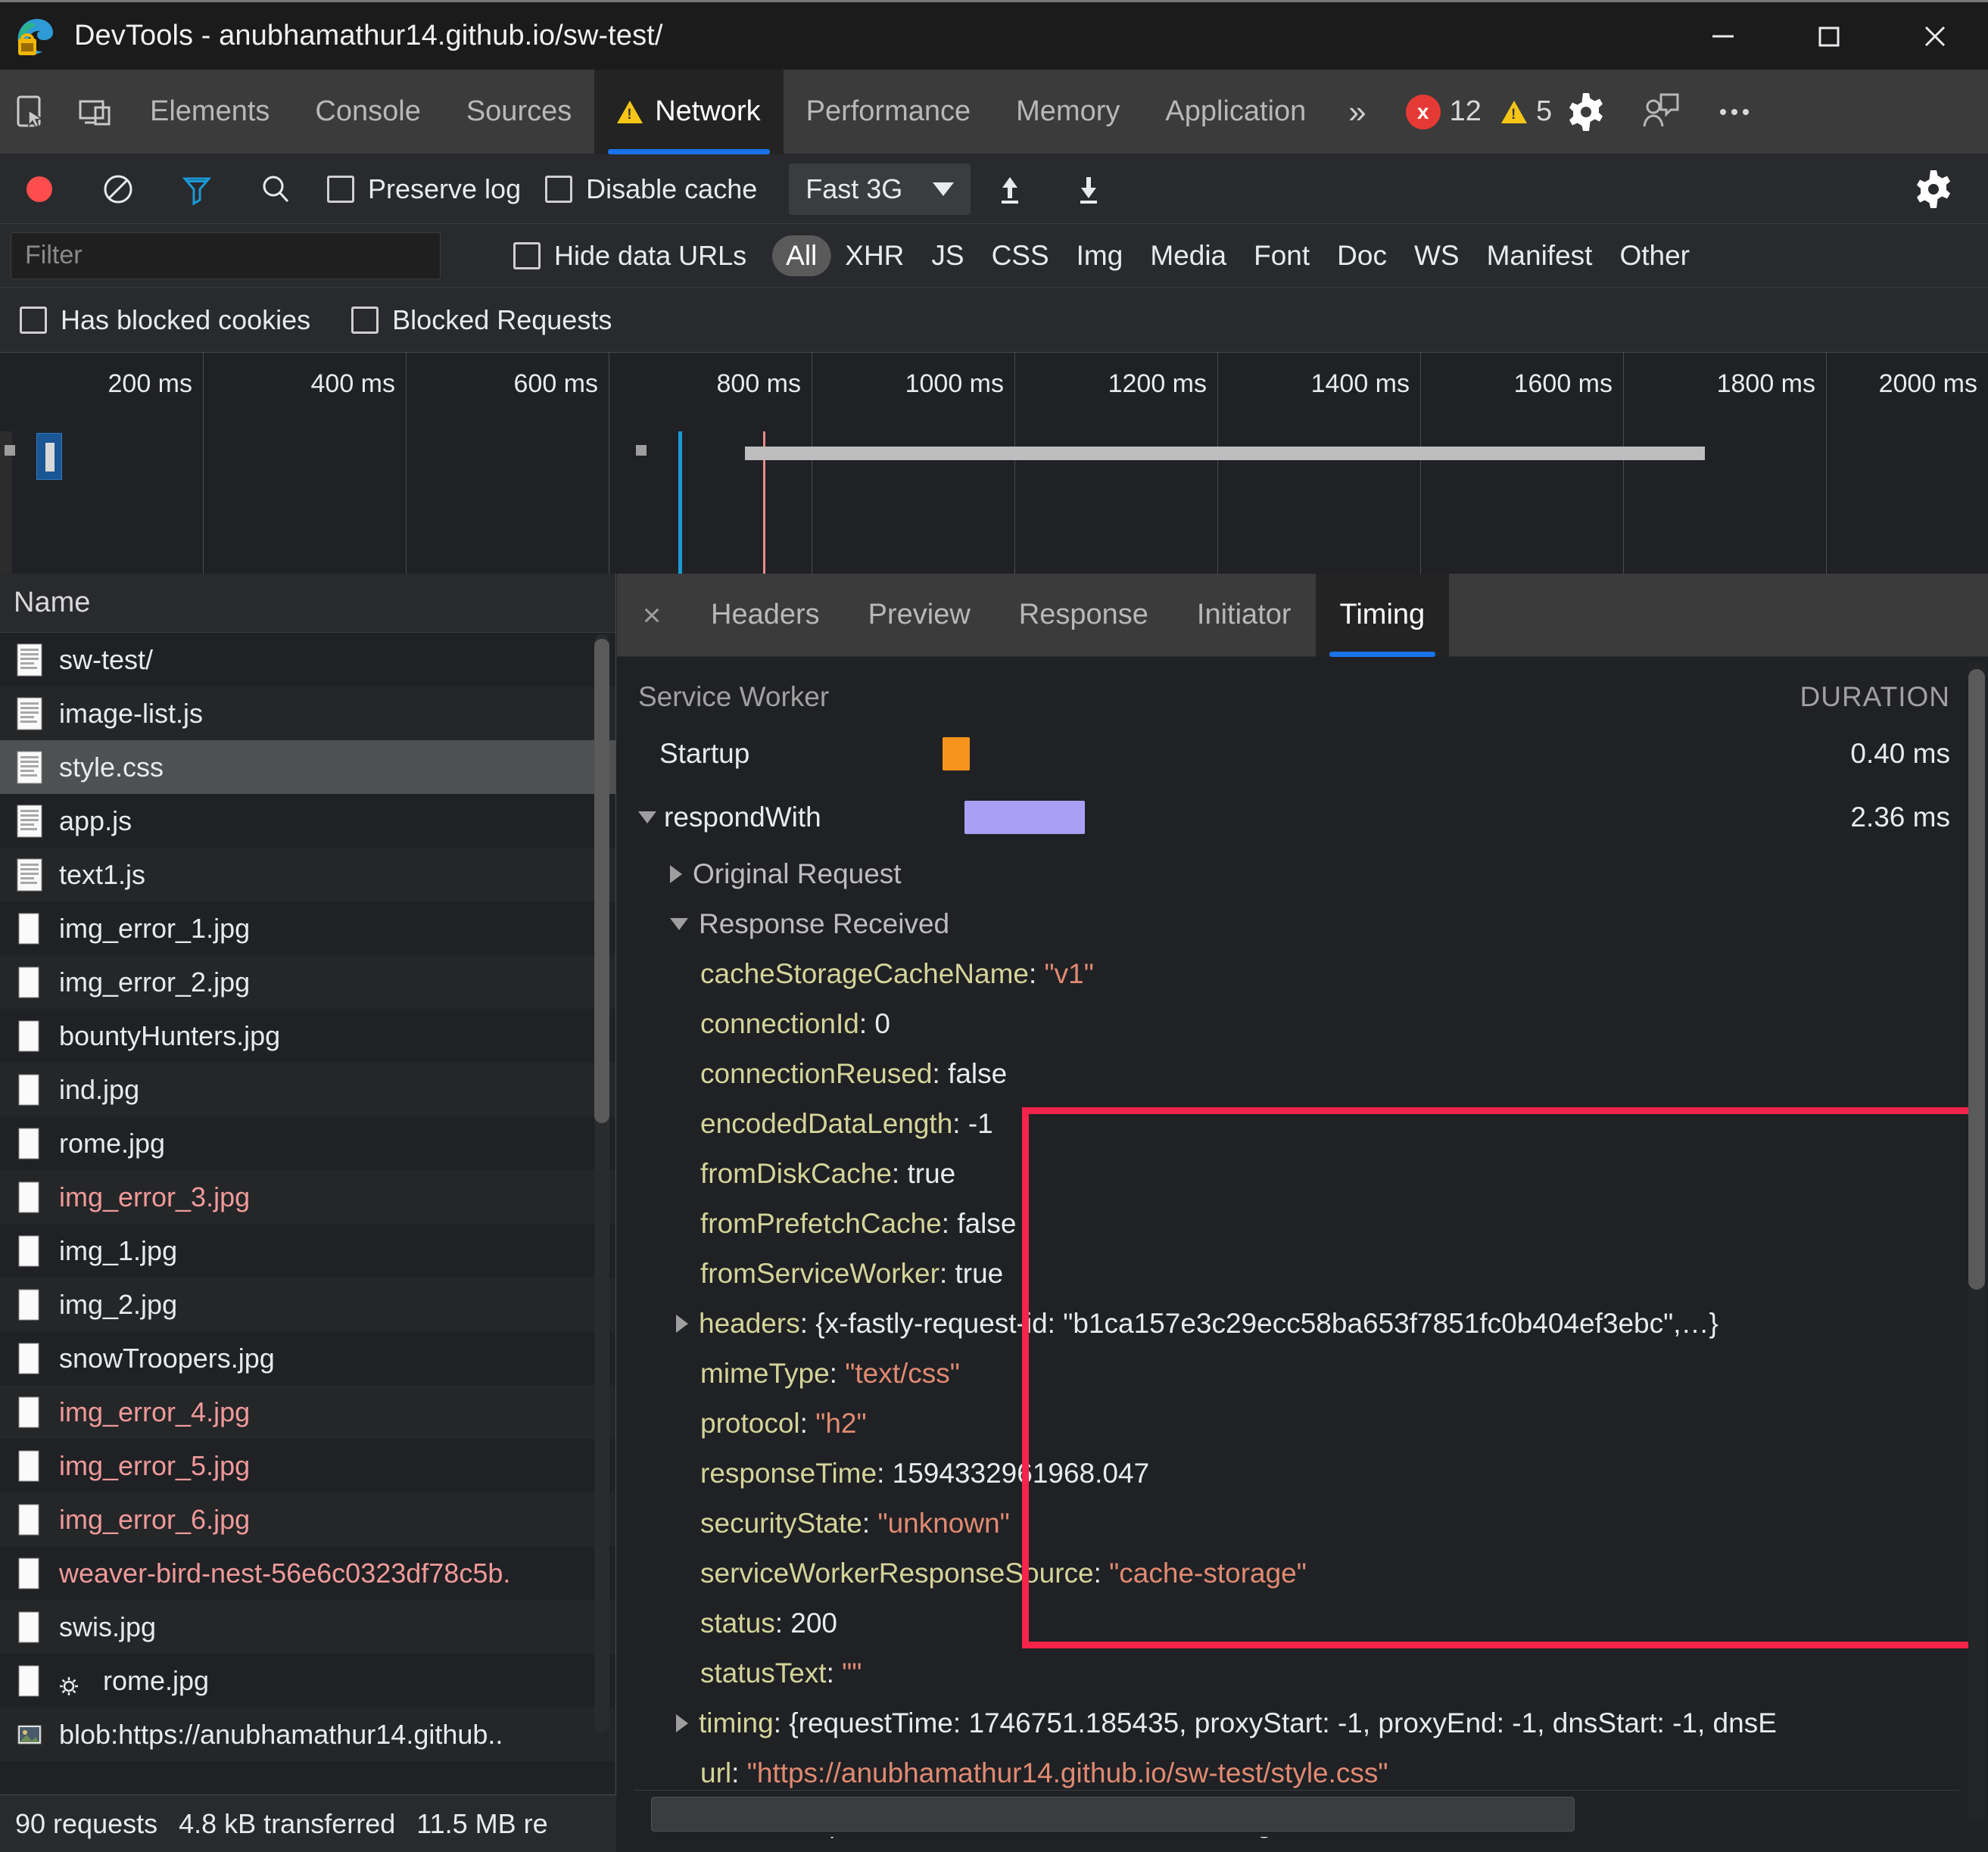  Describe the element at coordinates (307, 1251) in the screenshot. I see `request-row-img-1: img_1.jpg` at that location.